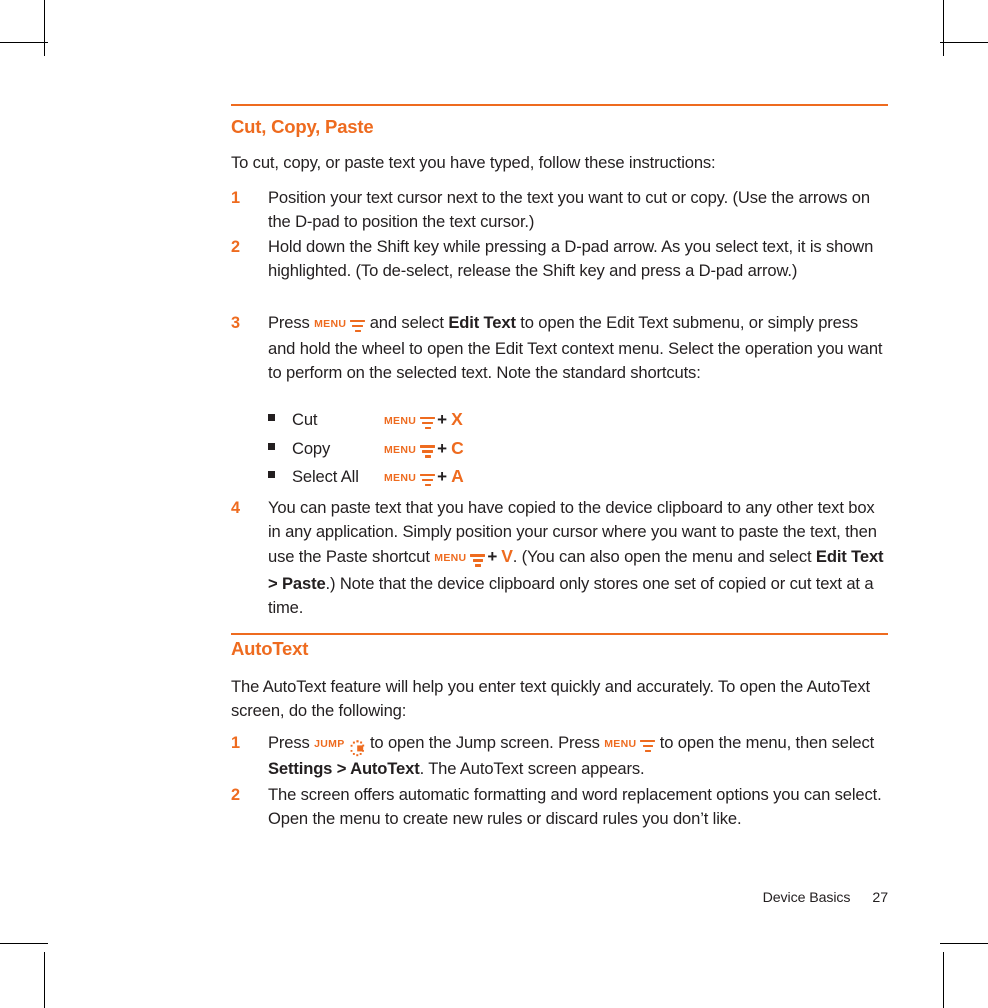 Image resolution: width=988 pixels, height=1008 pixels. What do you see at coordinates (964, 42) in the screenshot?
I see `crop-mark-top-right-horizontal` at bounding box center [964, 42].